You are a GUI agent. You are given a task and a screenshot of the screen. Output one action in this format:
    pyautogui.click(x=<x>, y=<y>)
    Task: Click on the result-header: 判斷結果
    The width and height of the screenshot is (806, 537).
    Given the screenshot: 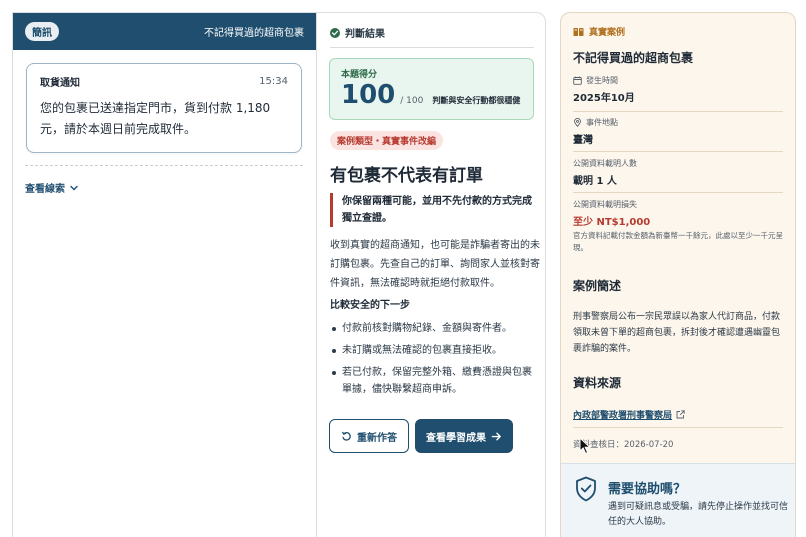 What is the action you would take?
    pyautogui.click(x=357, y=32)
    